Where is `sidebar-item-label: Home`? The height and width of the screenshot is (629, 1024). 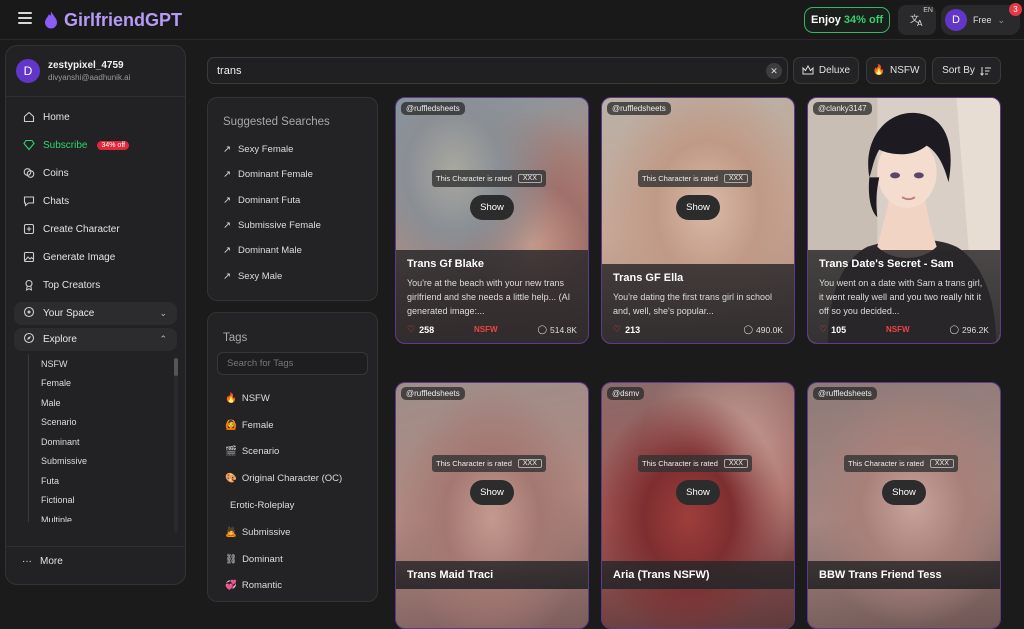 sidebar-item-label: Home is located at coordinates (56, 117).